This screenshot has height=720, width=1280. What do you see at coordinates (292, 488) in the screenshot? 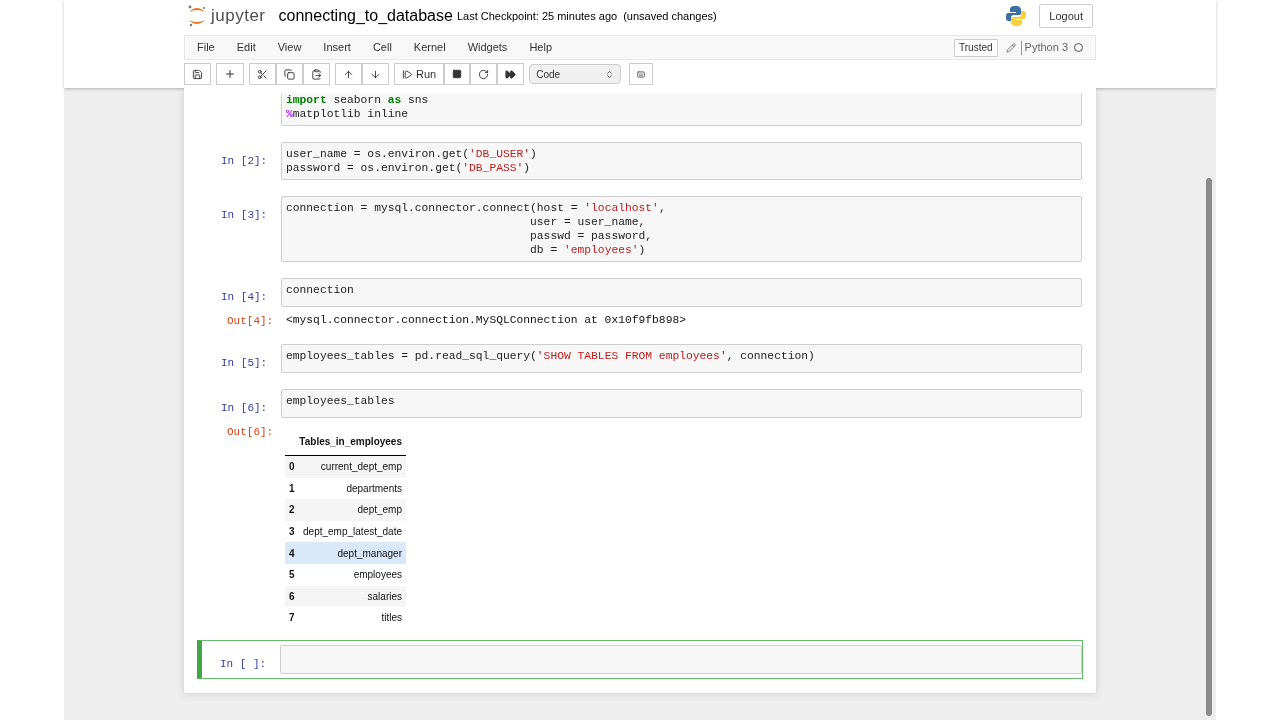
I see `row-index: 1` at bounding box center [292, 488].